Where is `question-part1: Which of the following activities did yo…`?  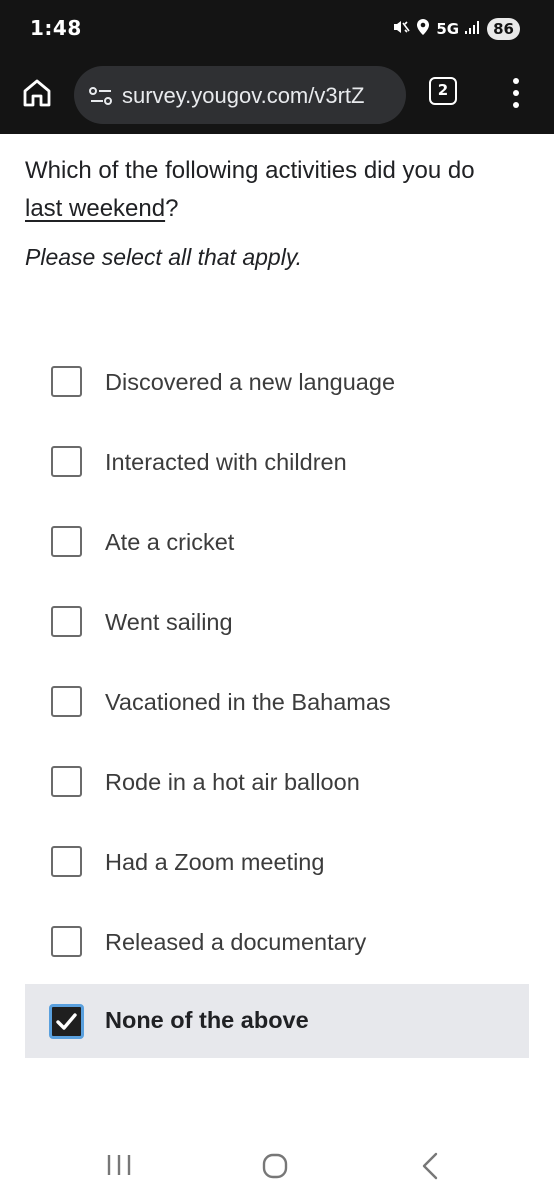 question-part1: Which of the following activities did yo… is located at coordinates (250, 170).